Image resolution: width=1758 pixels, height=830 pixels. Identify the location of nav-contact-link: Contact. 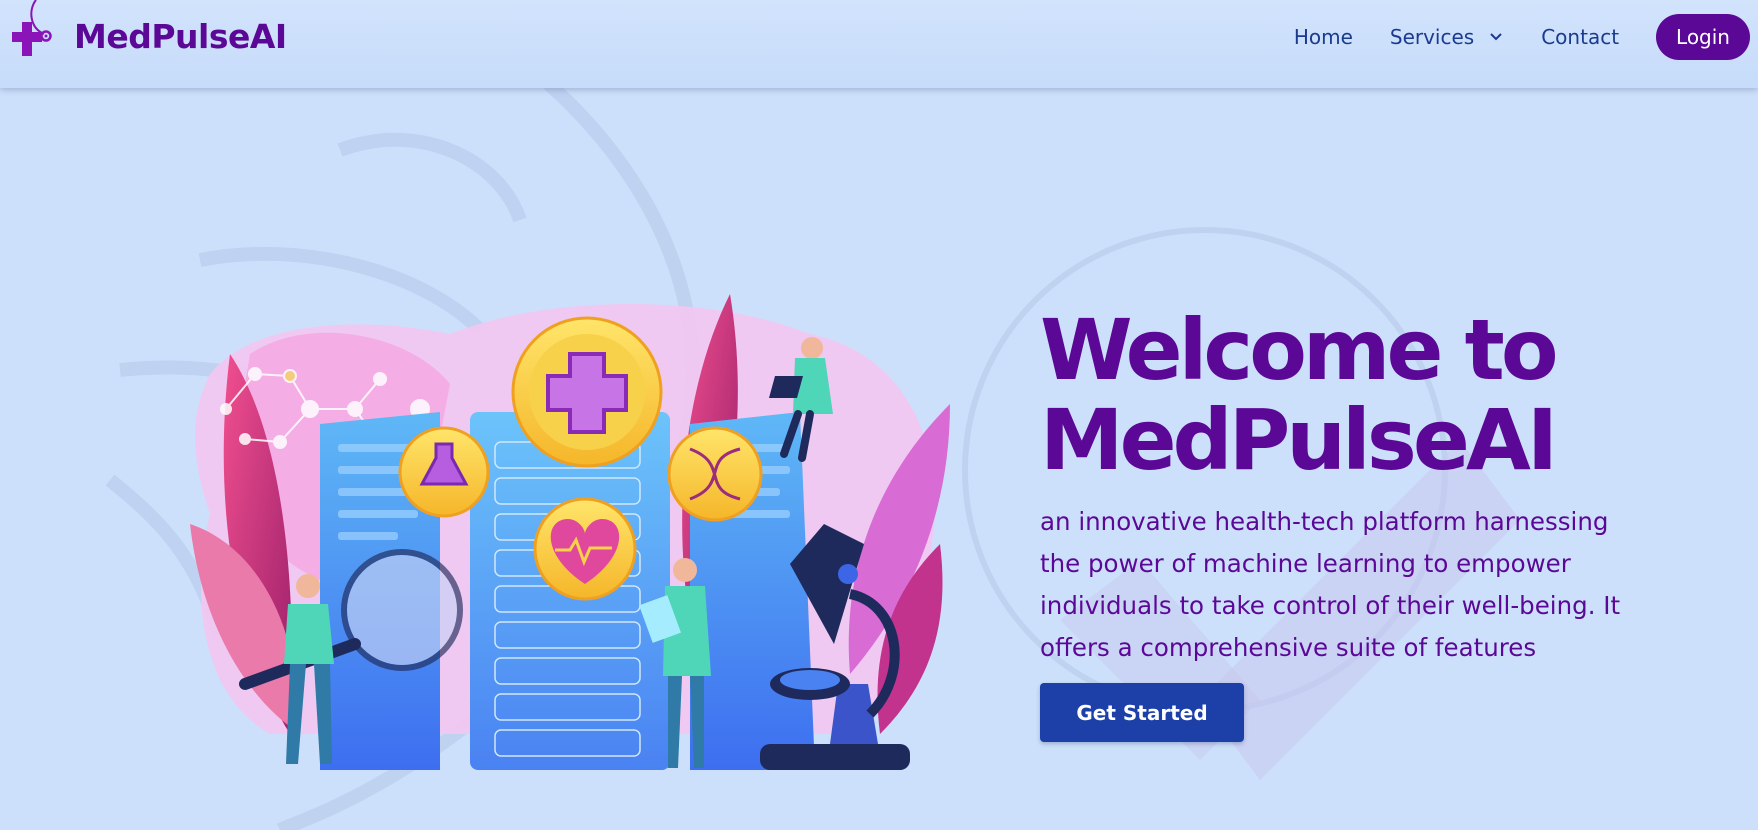
(1580, 37).